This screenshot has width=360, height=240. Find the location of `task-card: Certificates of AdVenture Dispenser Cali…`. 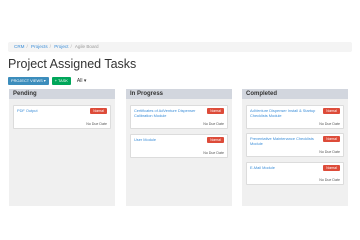

task-card: Certificates of AdVenture Dispenser Cali… is located at coordinates (179, 117).